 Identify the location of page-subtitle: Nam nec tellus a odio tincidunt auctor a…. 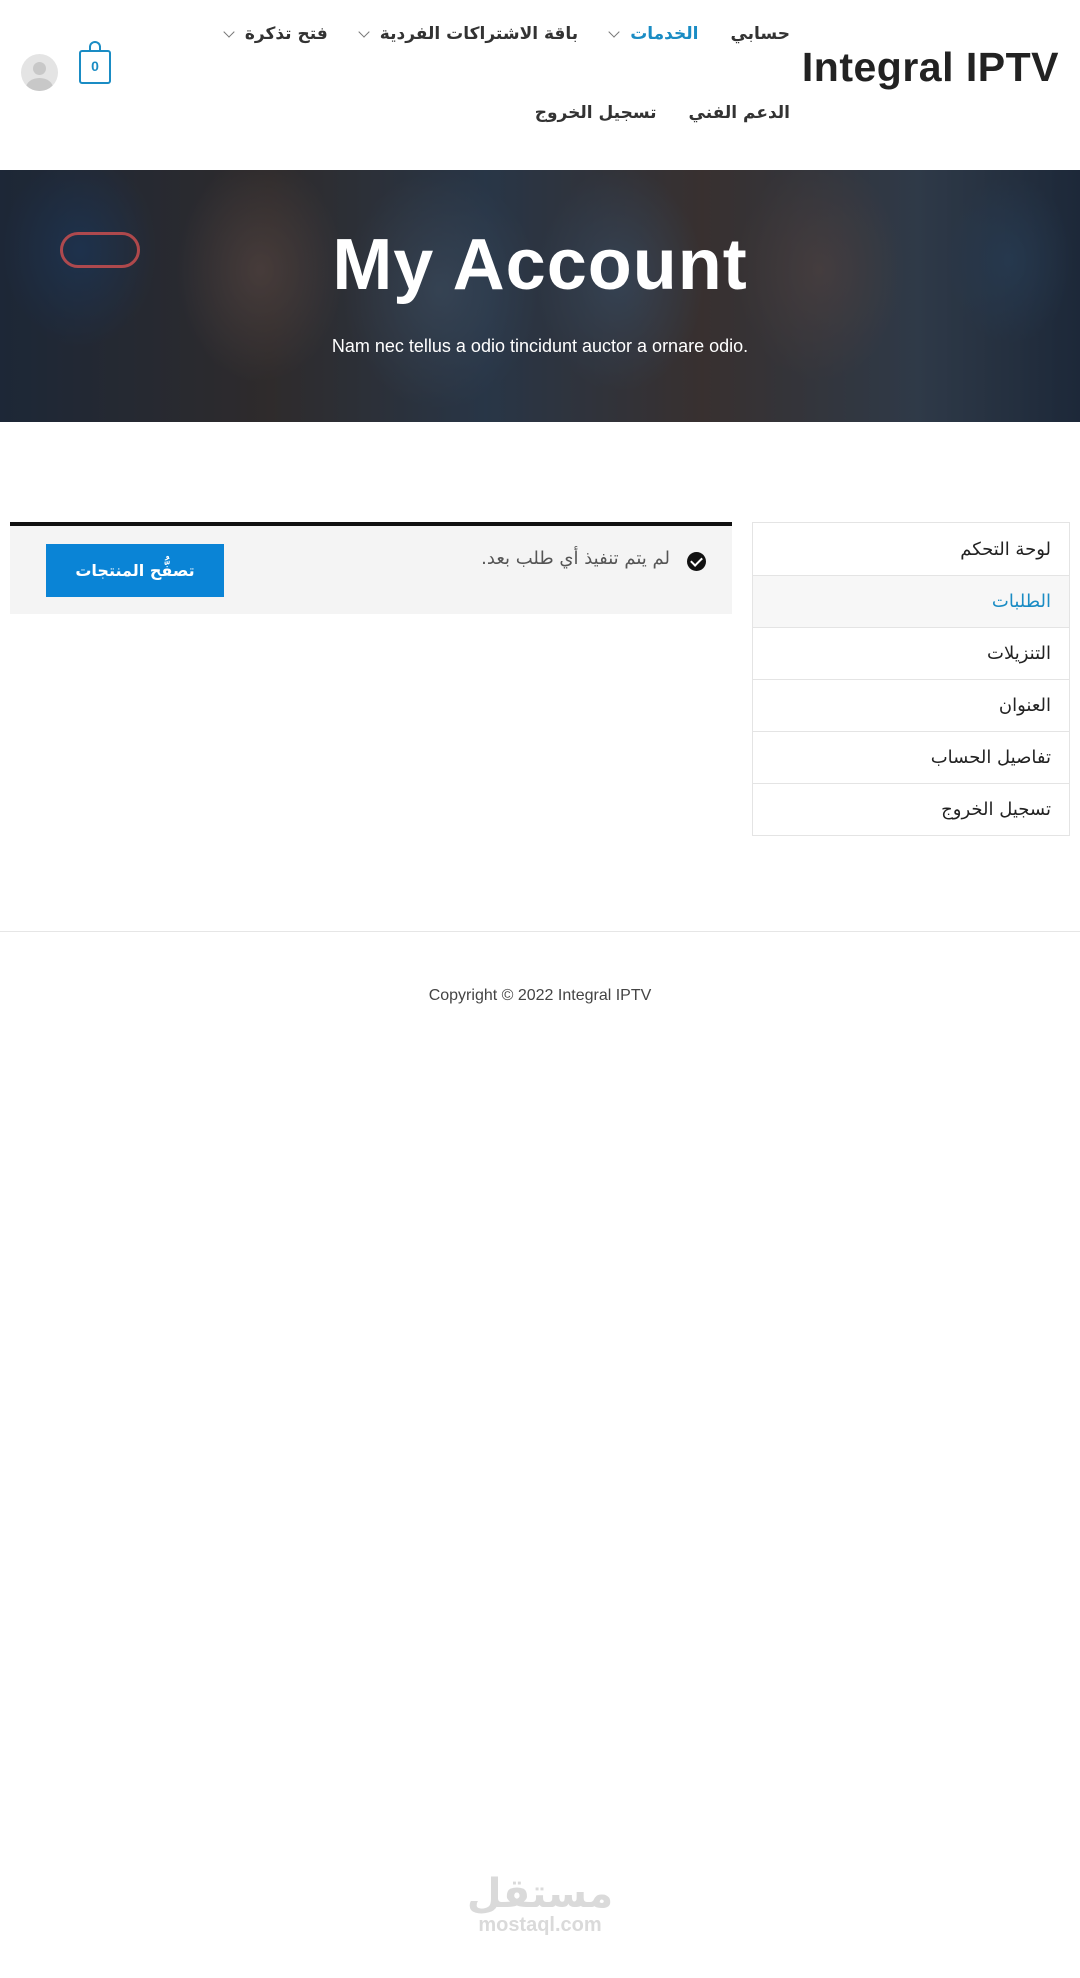
(540, 346).